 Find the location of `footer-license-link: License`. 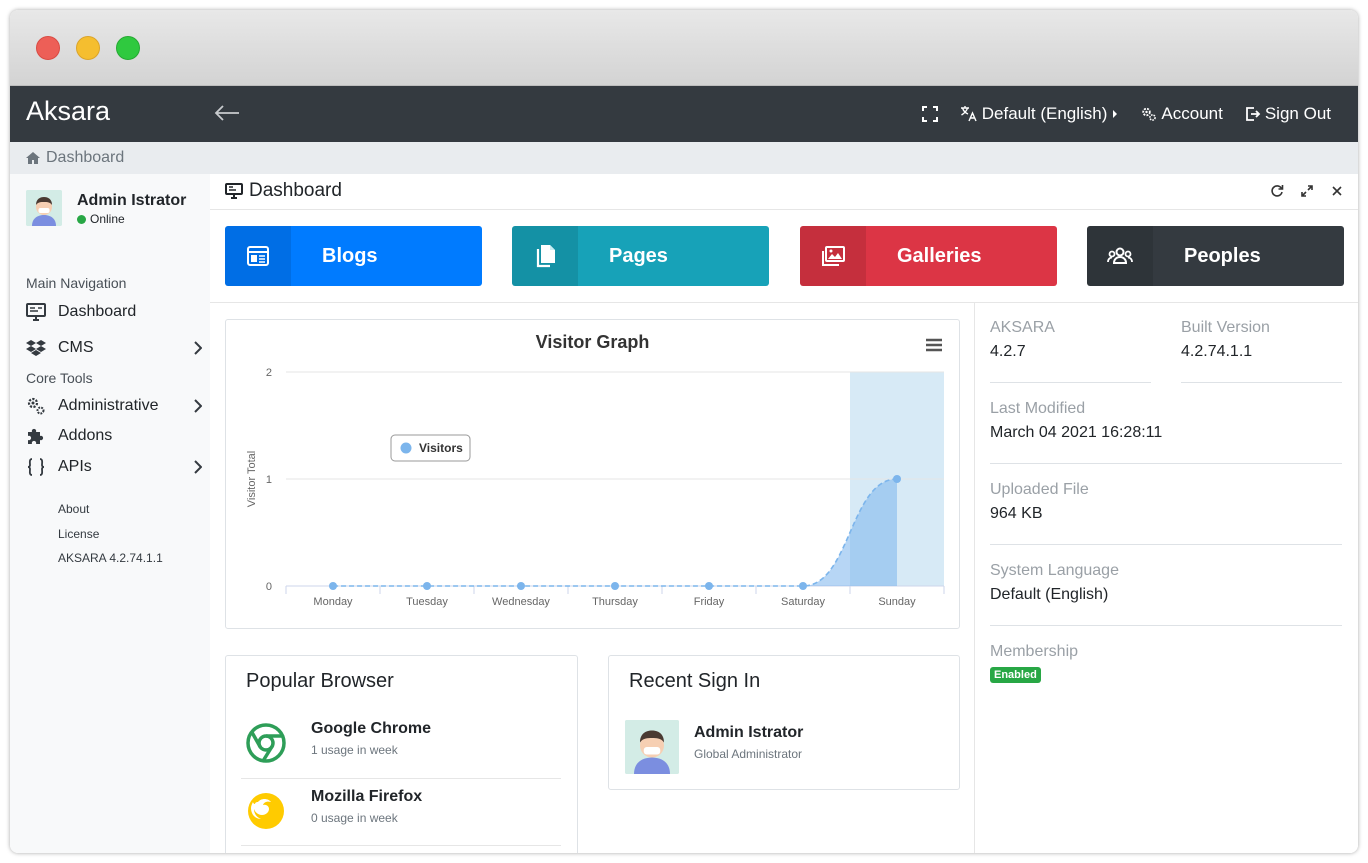

footer-license-link: License is located at coordinates (78, 534).